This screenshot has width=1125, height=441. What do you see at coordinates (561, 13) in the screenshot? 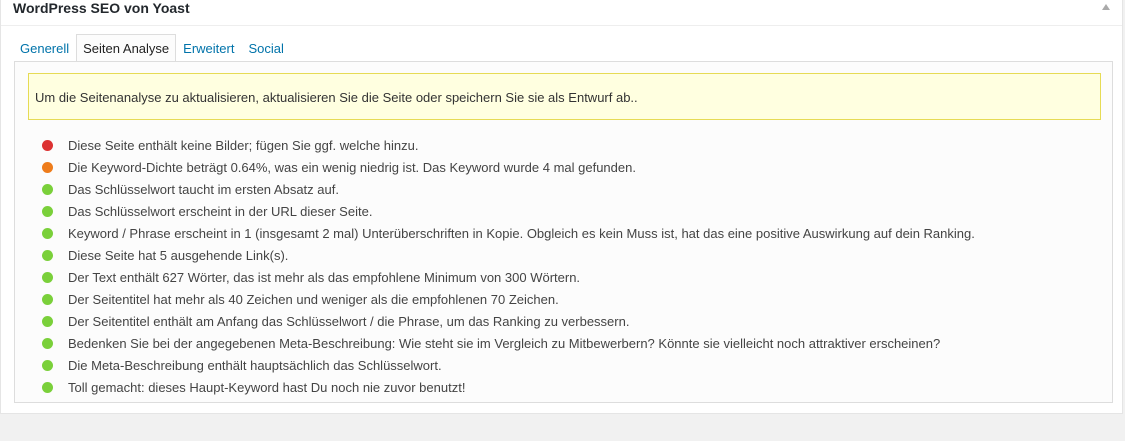
I see `metabox-header: WordPress SEO von Yoast` at bounding box center [561, 13].